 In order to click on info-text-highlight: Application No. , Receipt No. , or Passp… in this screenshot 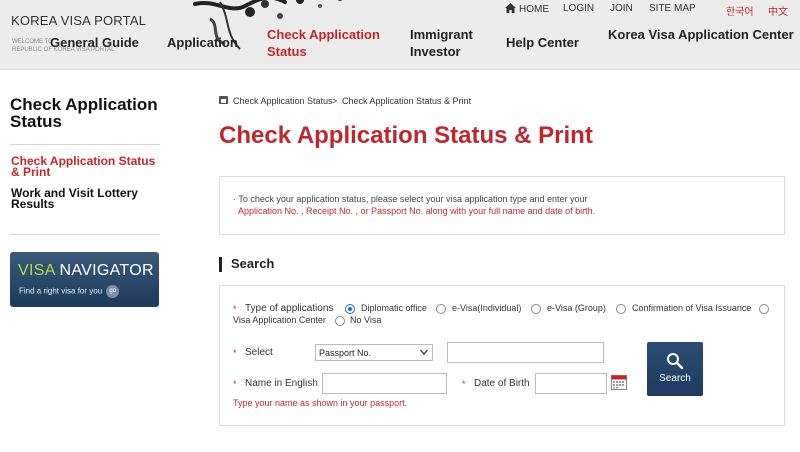, I will do `click(417, 211)`.